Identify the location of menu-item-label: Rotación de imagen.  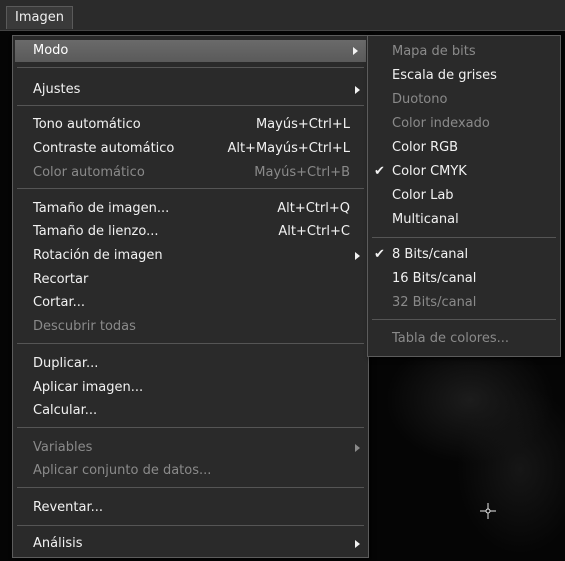
(98, 255).